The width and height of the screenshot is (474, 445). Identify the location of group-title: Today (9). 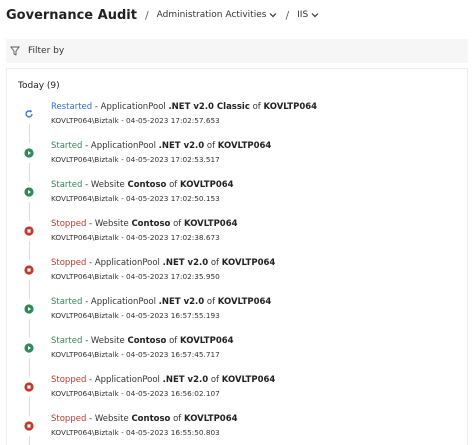
(39, 86).